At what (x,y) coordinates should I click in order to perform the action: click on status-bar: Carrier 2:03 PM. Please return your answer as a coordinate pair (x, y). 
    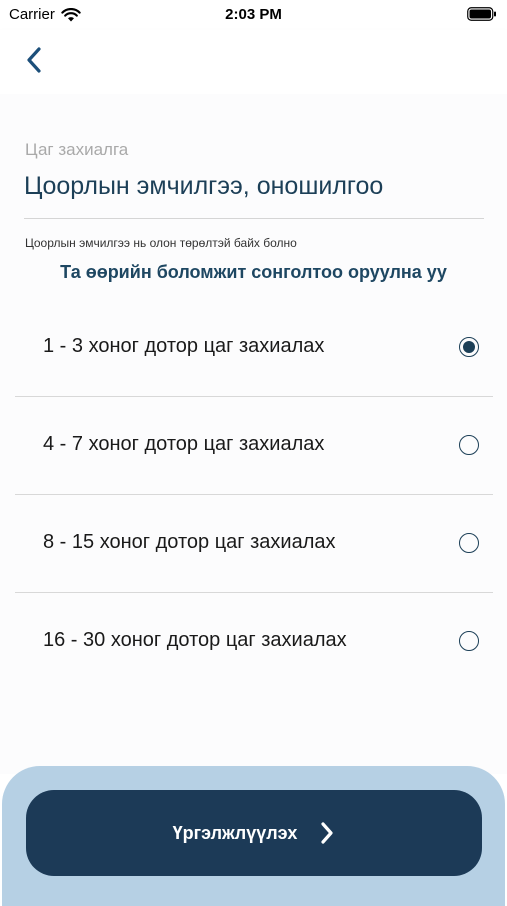
    Looking at the image, I should click on (253, 15).